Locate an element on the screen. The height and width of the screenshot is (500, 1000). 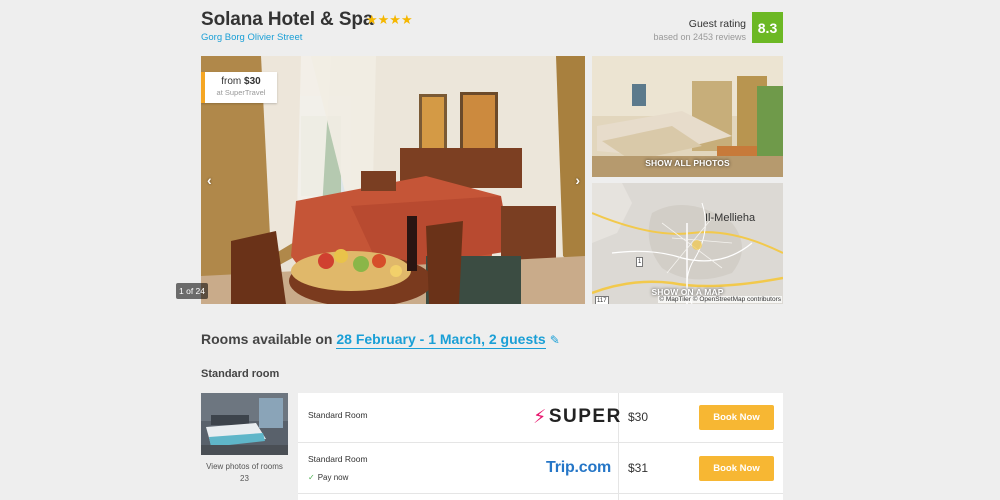
road-shield-117: 117 is located at coordinates (602, 300).